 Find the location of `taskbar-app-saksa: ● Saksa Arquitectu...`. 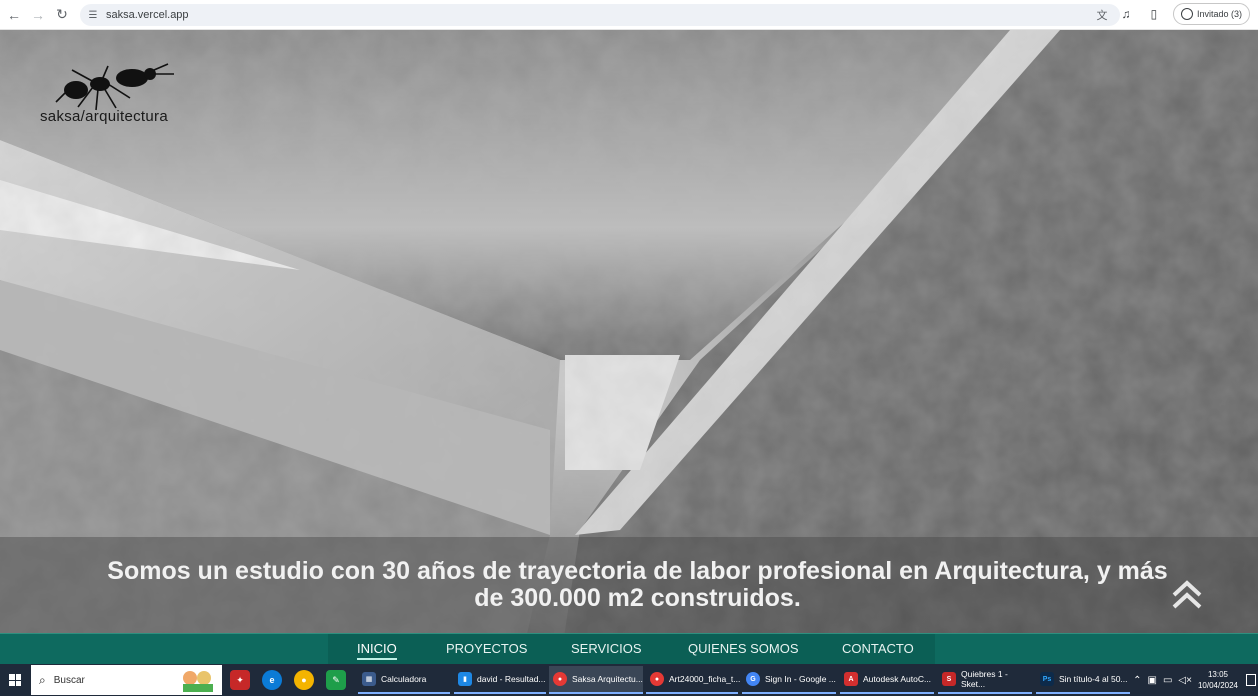

taskbar-app-saksa: ● Saksa Arquitectu... is located at coordinates (596, 680).